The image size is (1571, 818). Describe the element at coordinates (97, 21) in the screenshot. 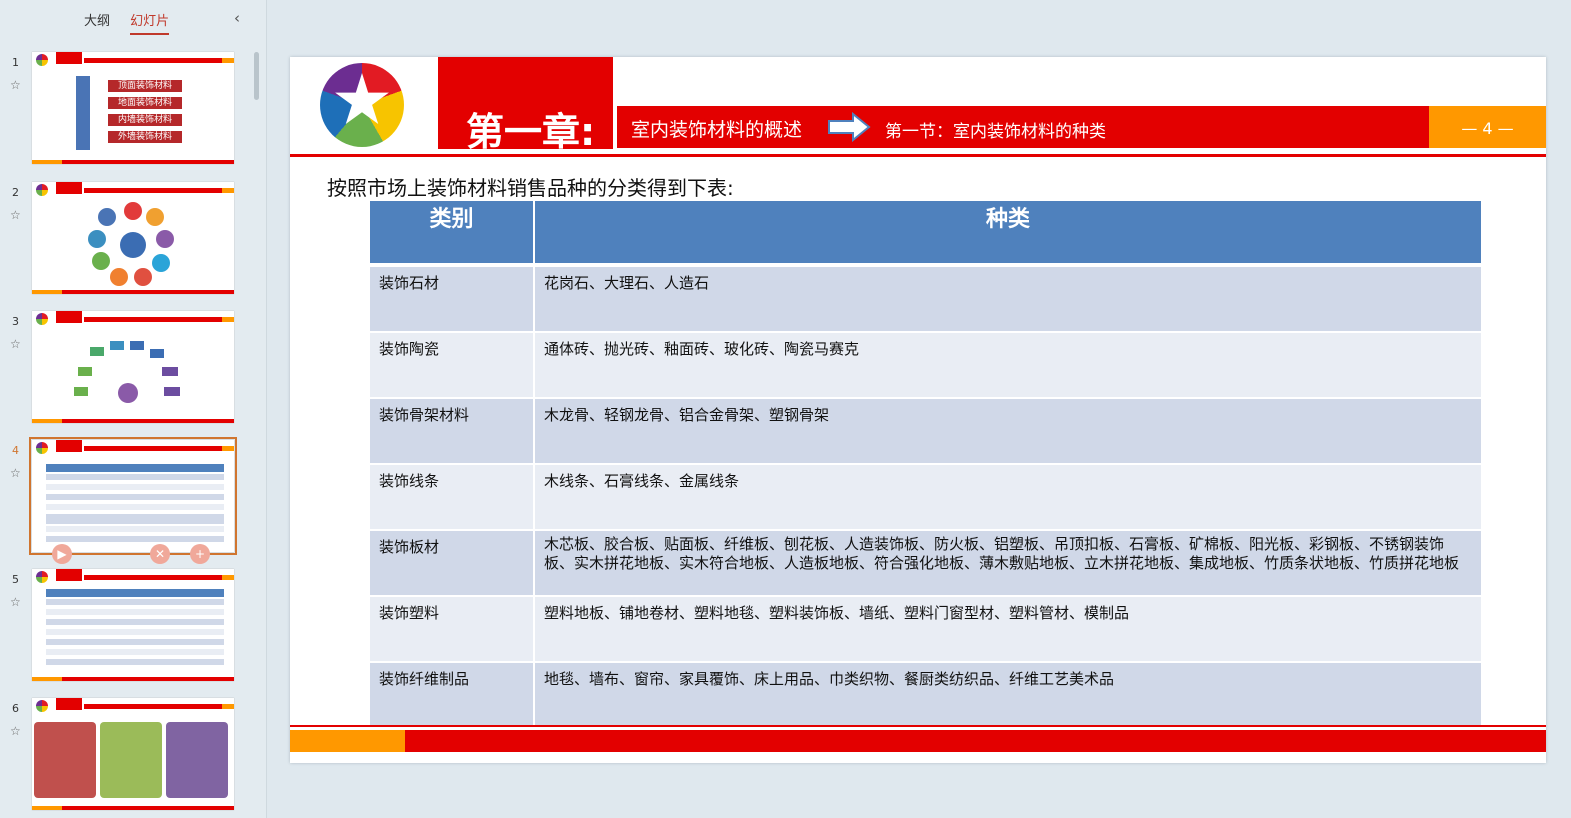

I see `tab-outline: 大纲` at that location.